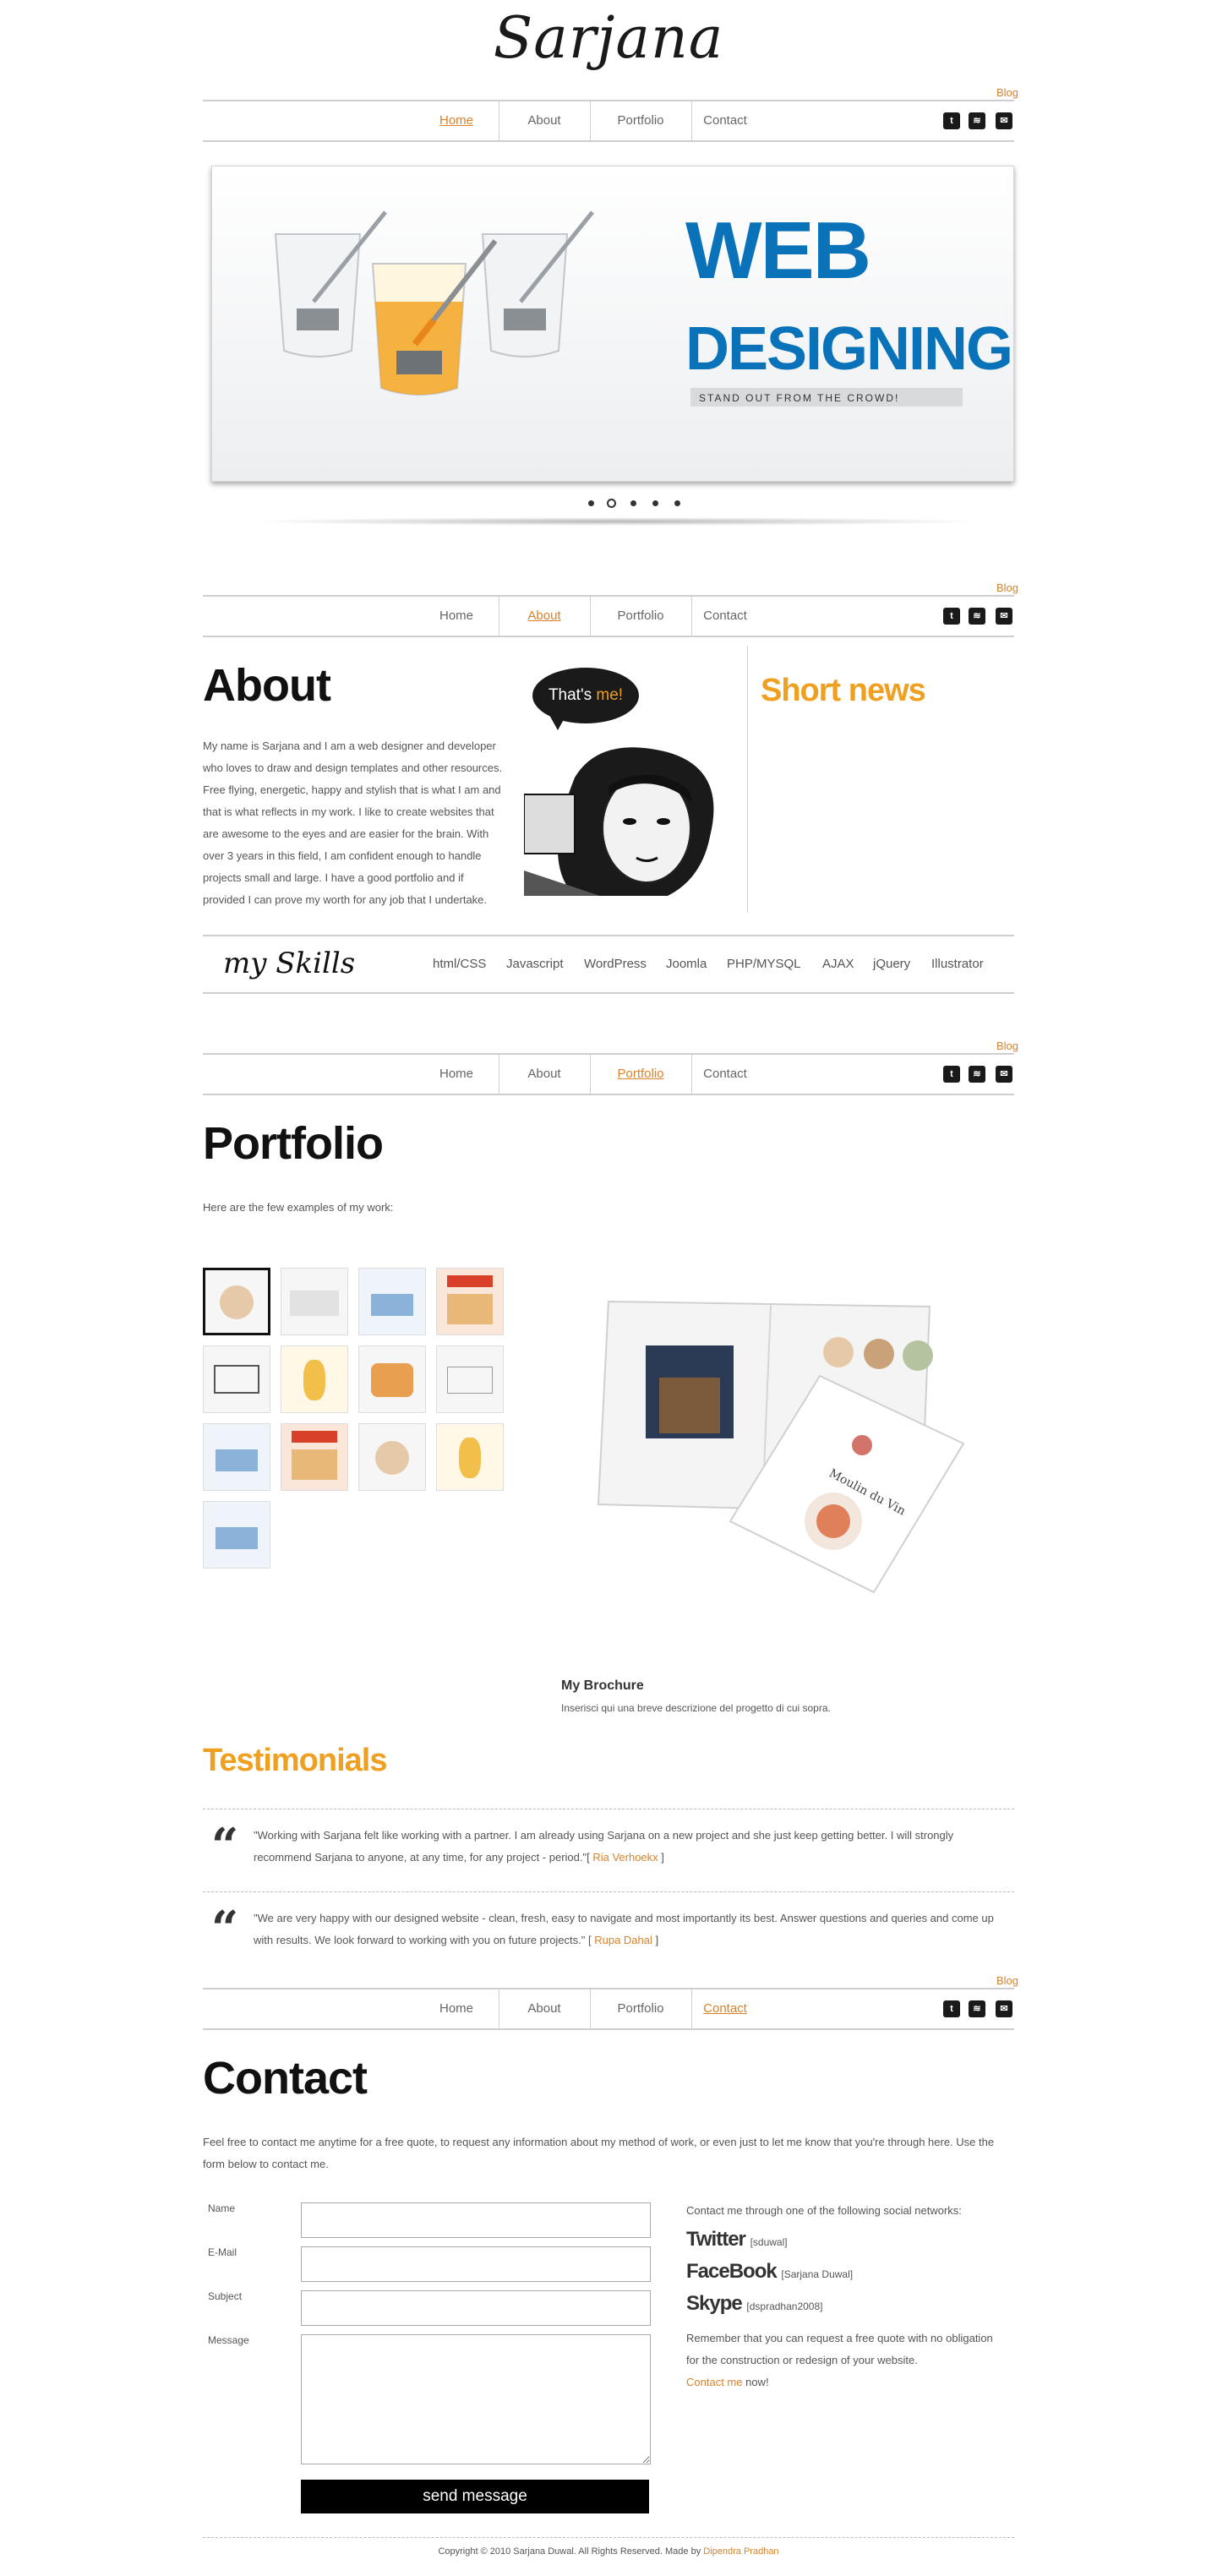 The height and width of the screenshot is (2576, 1217). What do you see at coordinates (615, 964) in the screenshot?
I see `skill-item: WordPress` at bounding box center [615, 964].